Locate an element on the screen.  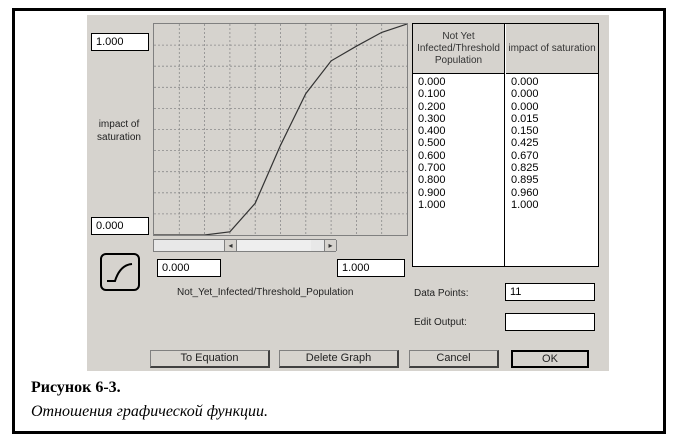
figure-caption: Отношения графической функции. is located at coordinates (150, 411).